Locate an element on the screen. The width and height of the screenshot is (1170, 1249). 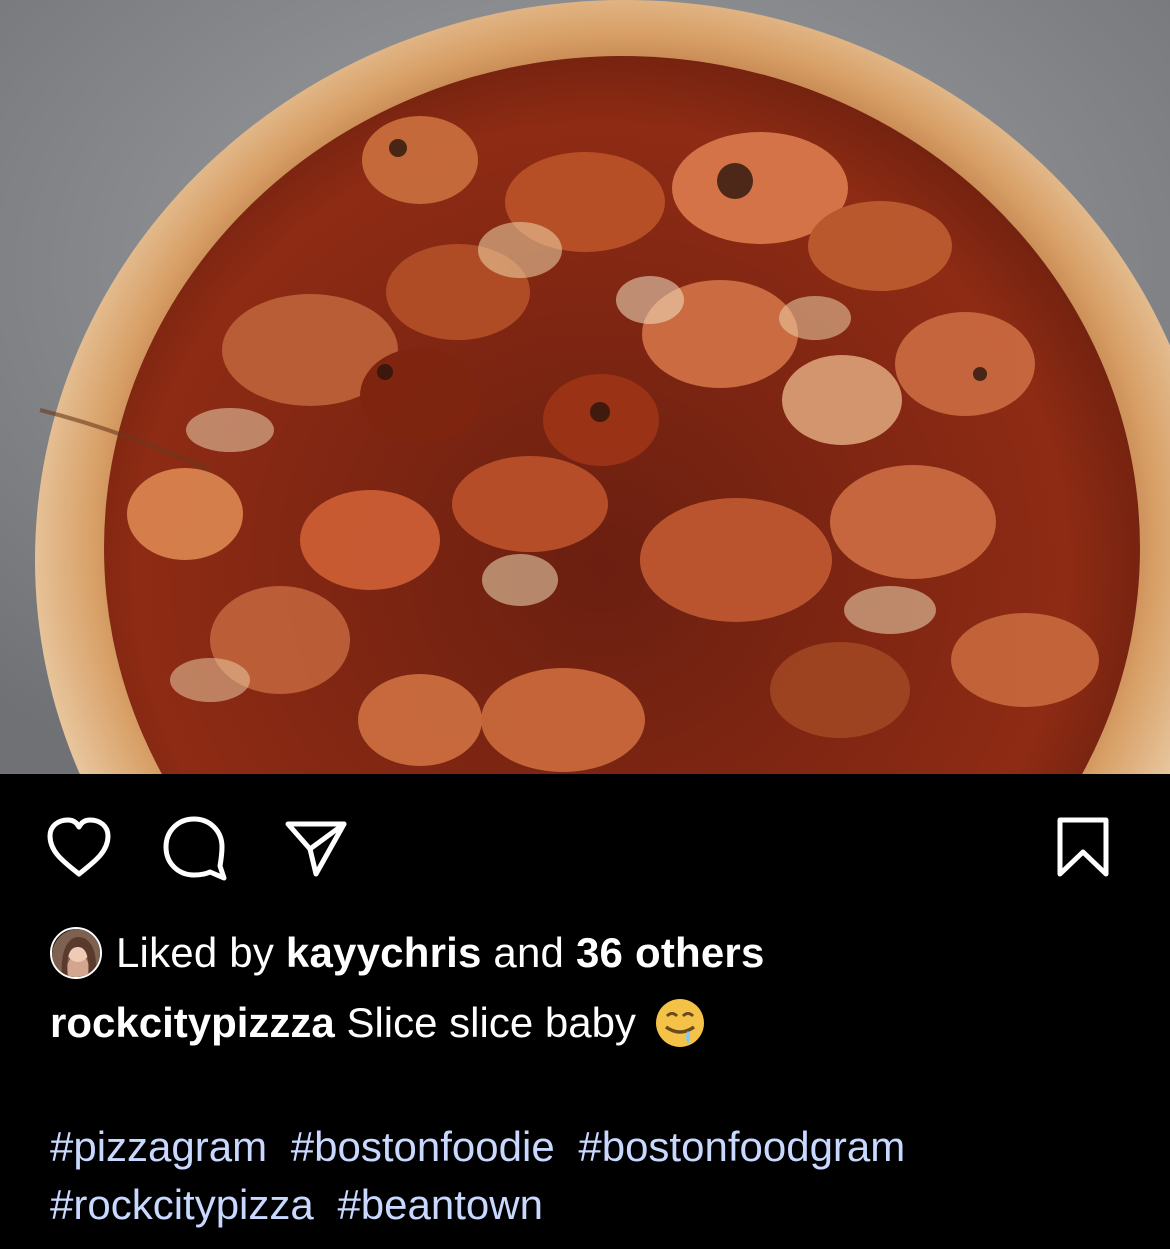
drooling-face-emoji is located at coordinates (680, 1023).